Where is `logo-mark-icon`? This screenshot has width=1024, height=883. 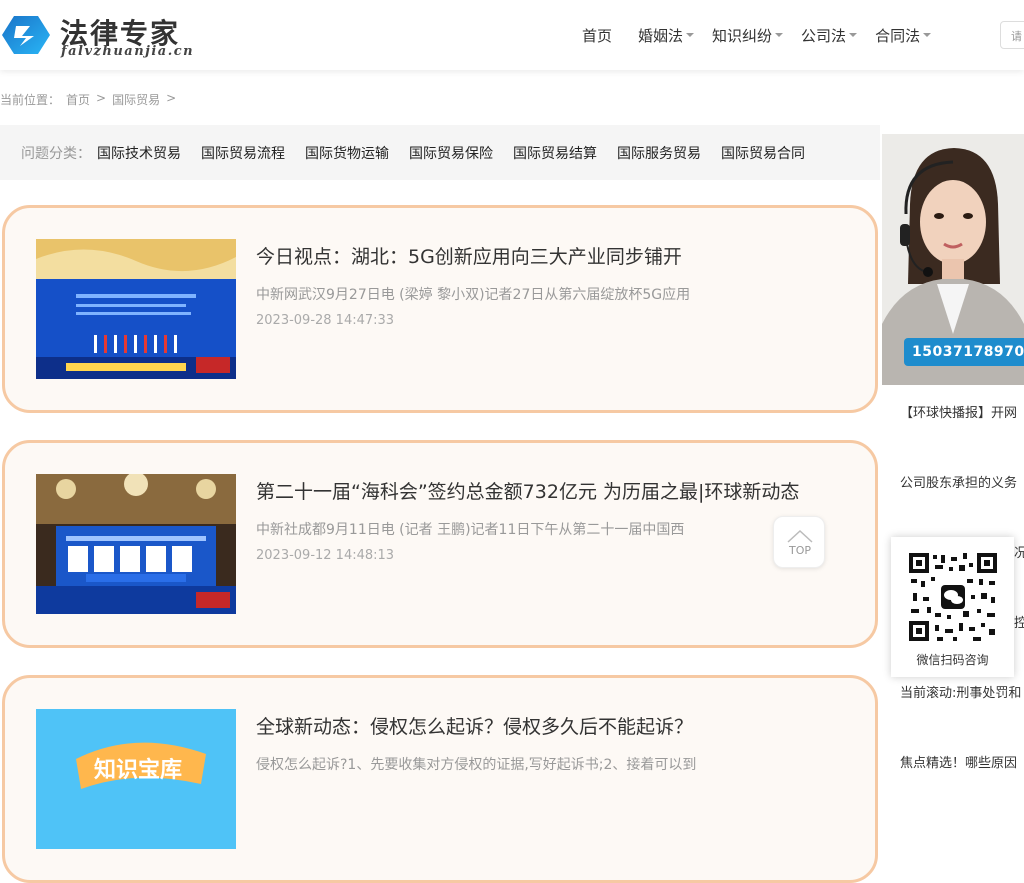
logo-mark-icon is located at coordinates (26, 35).